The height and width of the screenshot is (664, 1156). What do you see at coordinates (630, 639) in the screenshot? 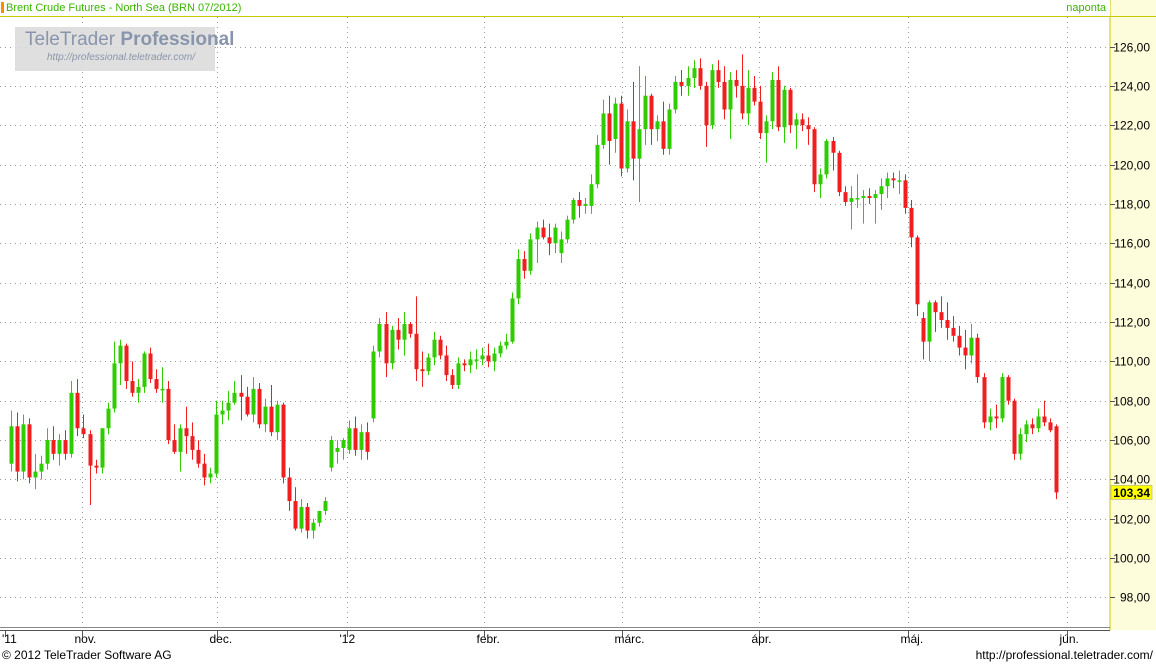
I see `time-tick-label: márc.` at bounding box center [630, 639].